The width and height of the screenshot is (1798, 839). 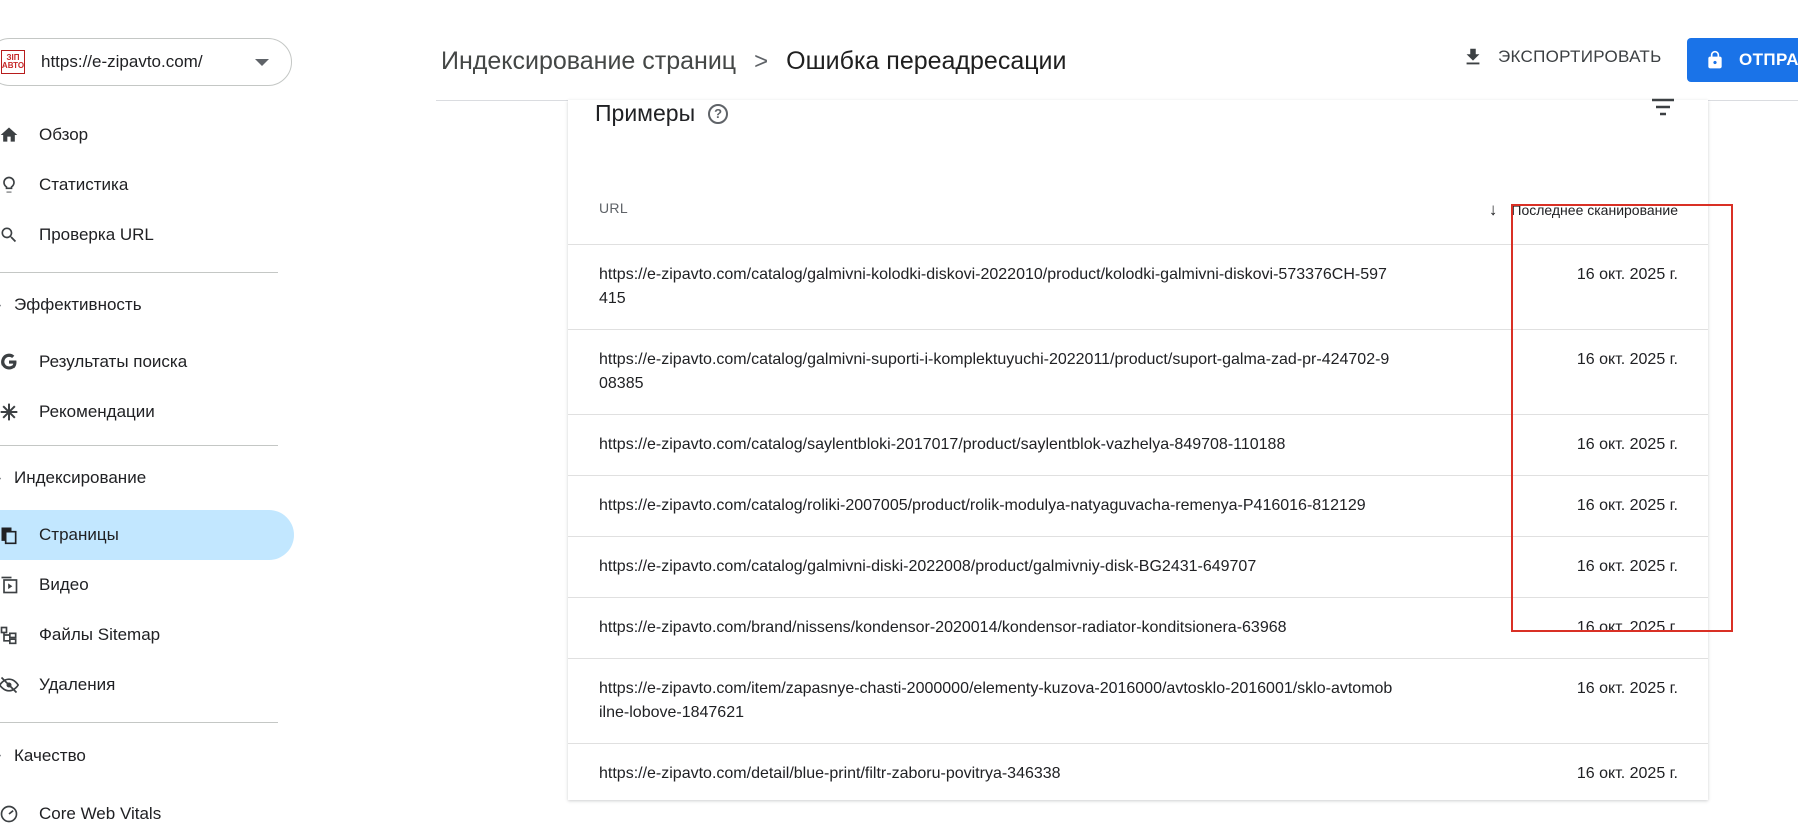 I want to click on column-header-last-crawl: ↓ Последнее сканирование, so click(x=1583, y=210).